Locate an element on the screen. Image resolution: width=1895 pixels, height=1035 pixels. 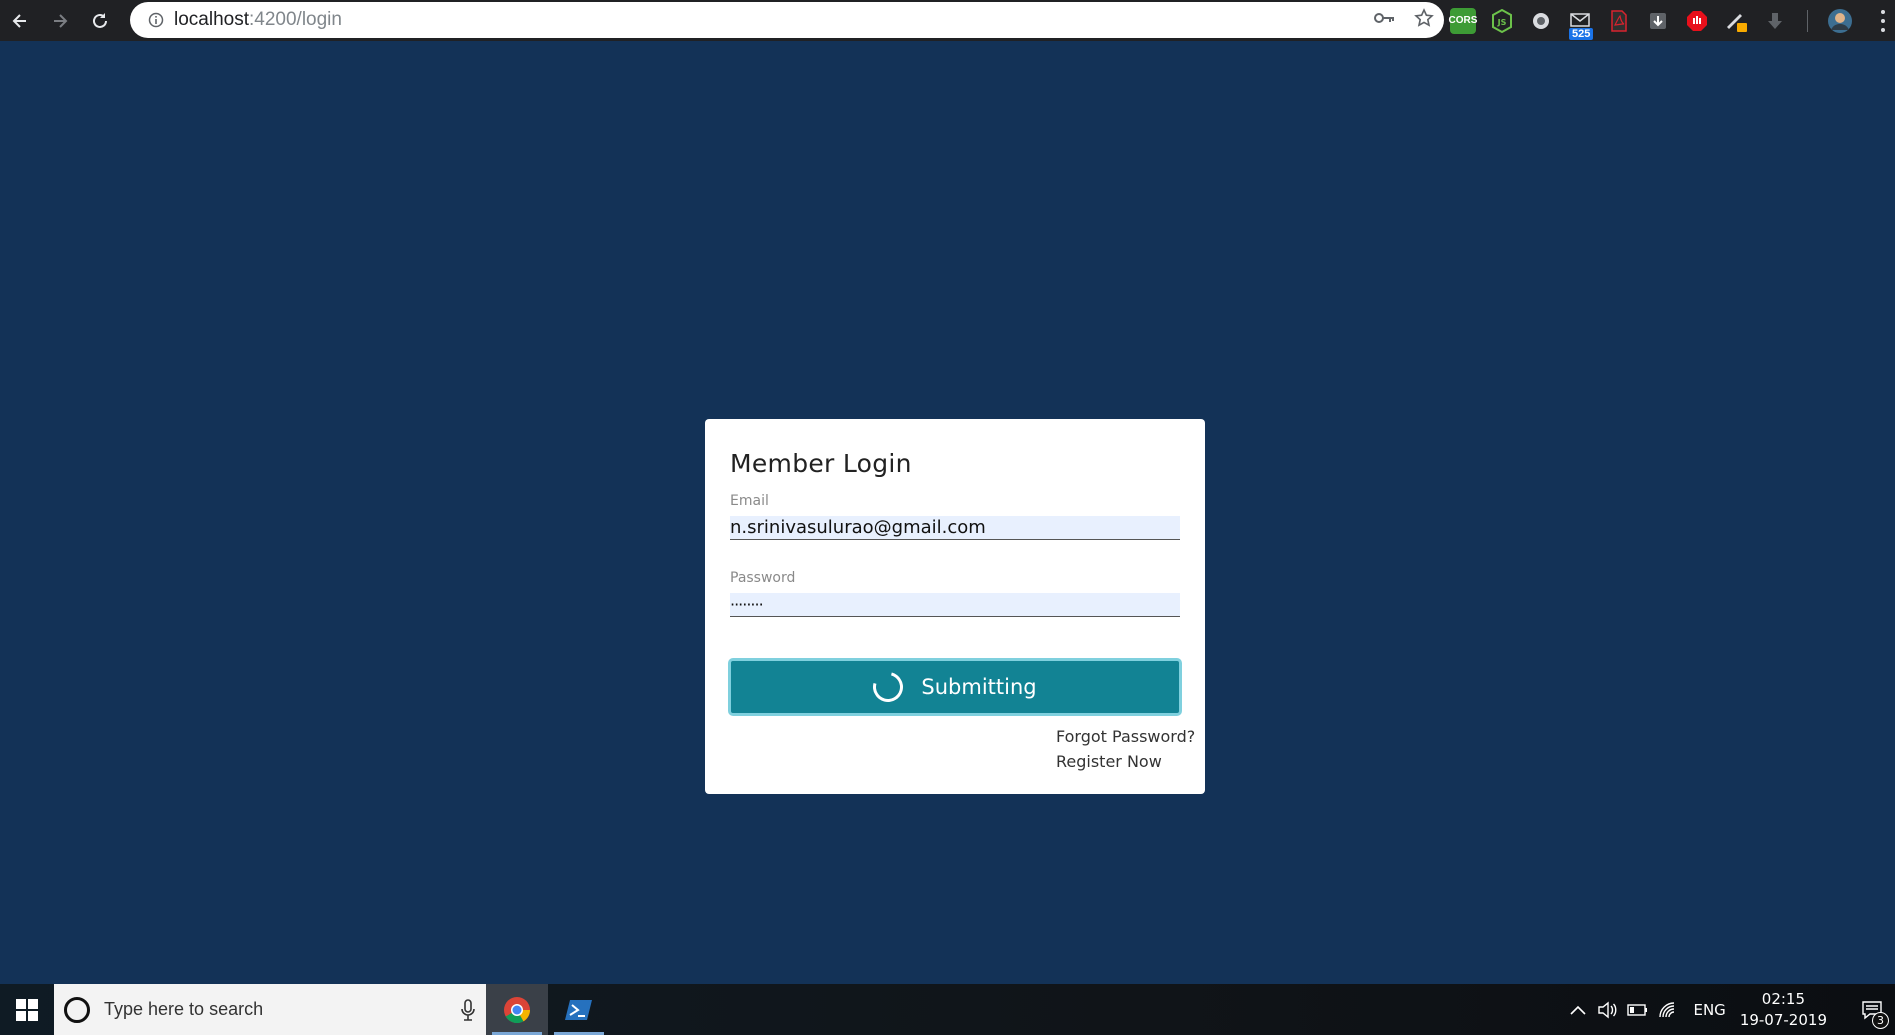
email-label: Email is located at coordinates (749, 501).